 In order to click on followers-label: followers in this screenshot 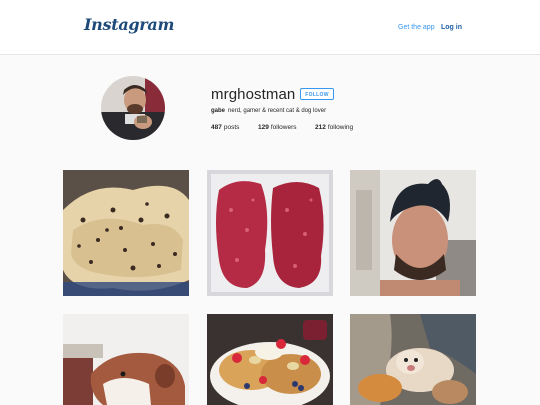, I will do `click(283, 127)`.